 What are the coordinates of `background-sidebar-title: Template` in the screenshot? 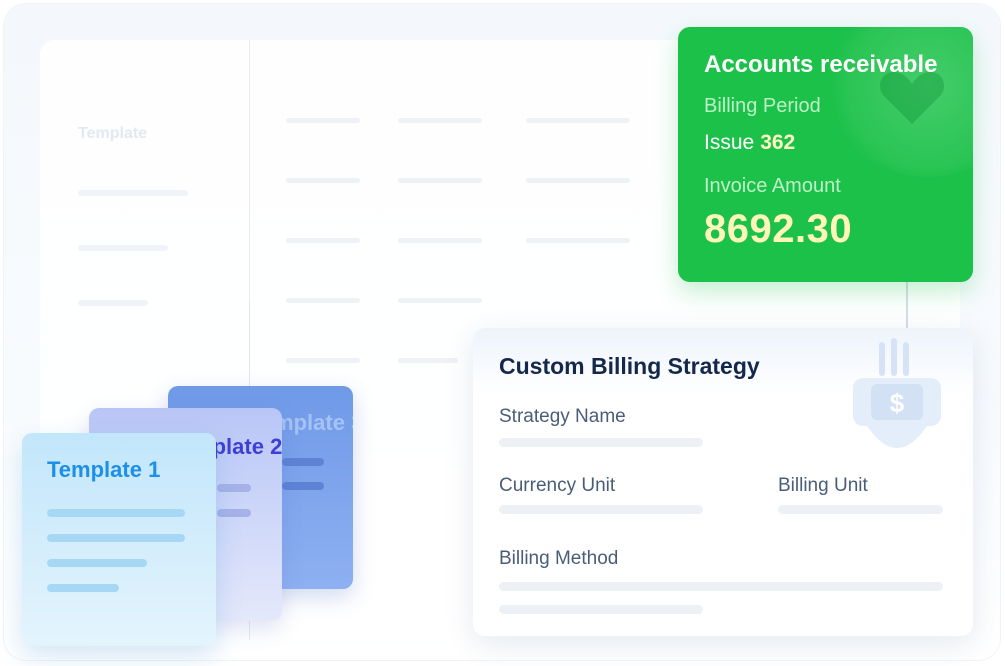 It's located at (113, 133).